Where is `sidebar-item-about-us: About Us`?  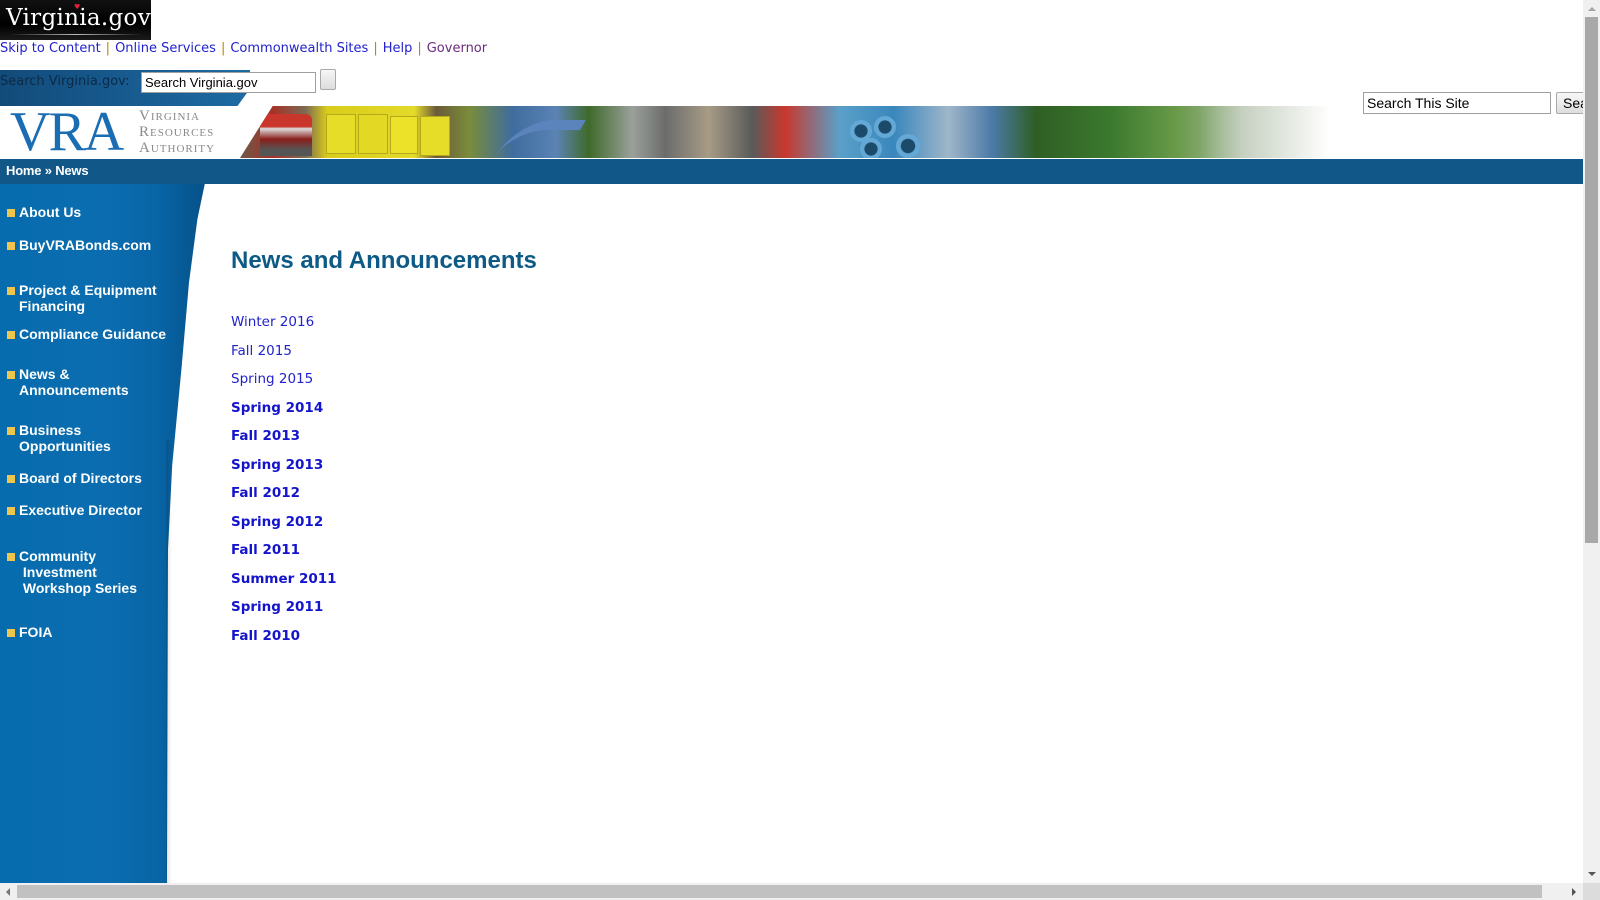 sidebar-item-about-us: About Us is located at coordinates (44, 212).